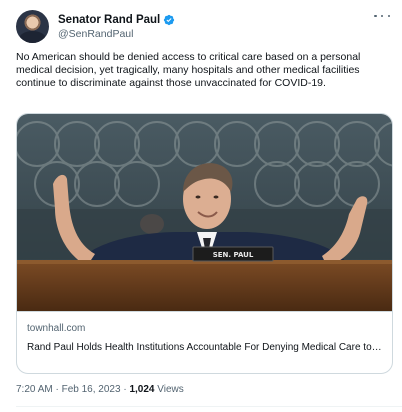 This screenshot has width=402, height=412. I want to click on author-handle: @SenRandPaul, so click(95, 34).